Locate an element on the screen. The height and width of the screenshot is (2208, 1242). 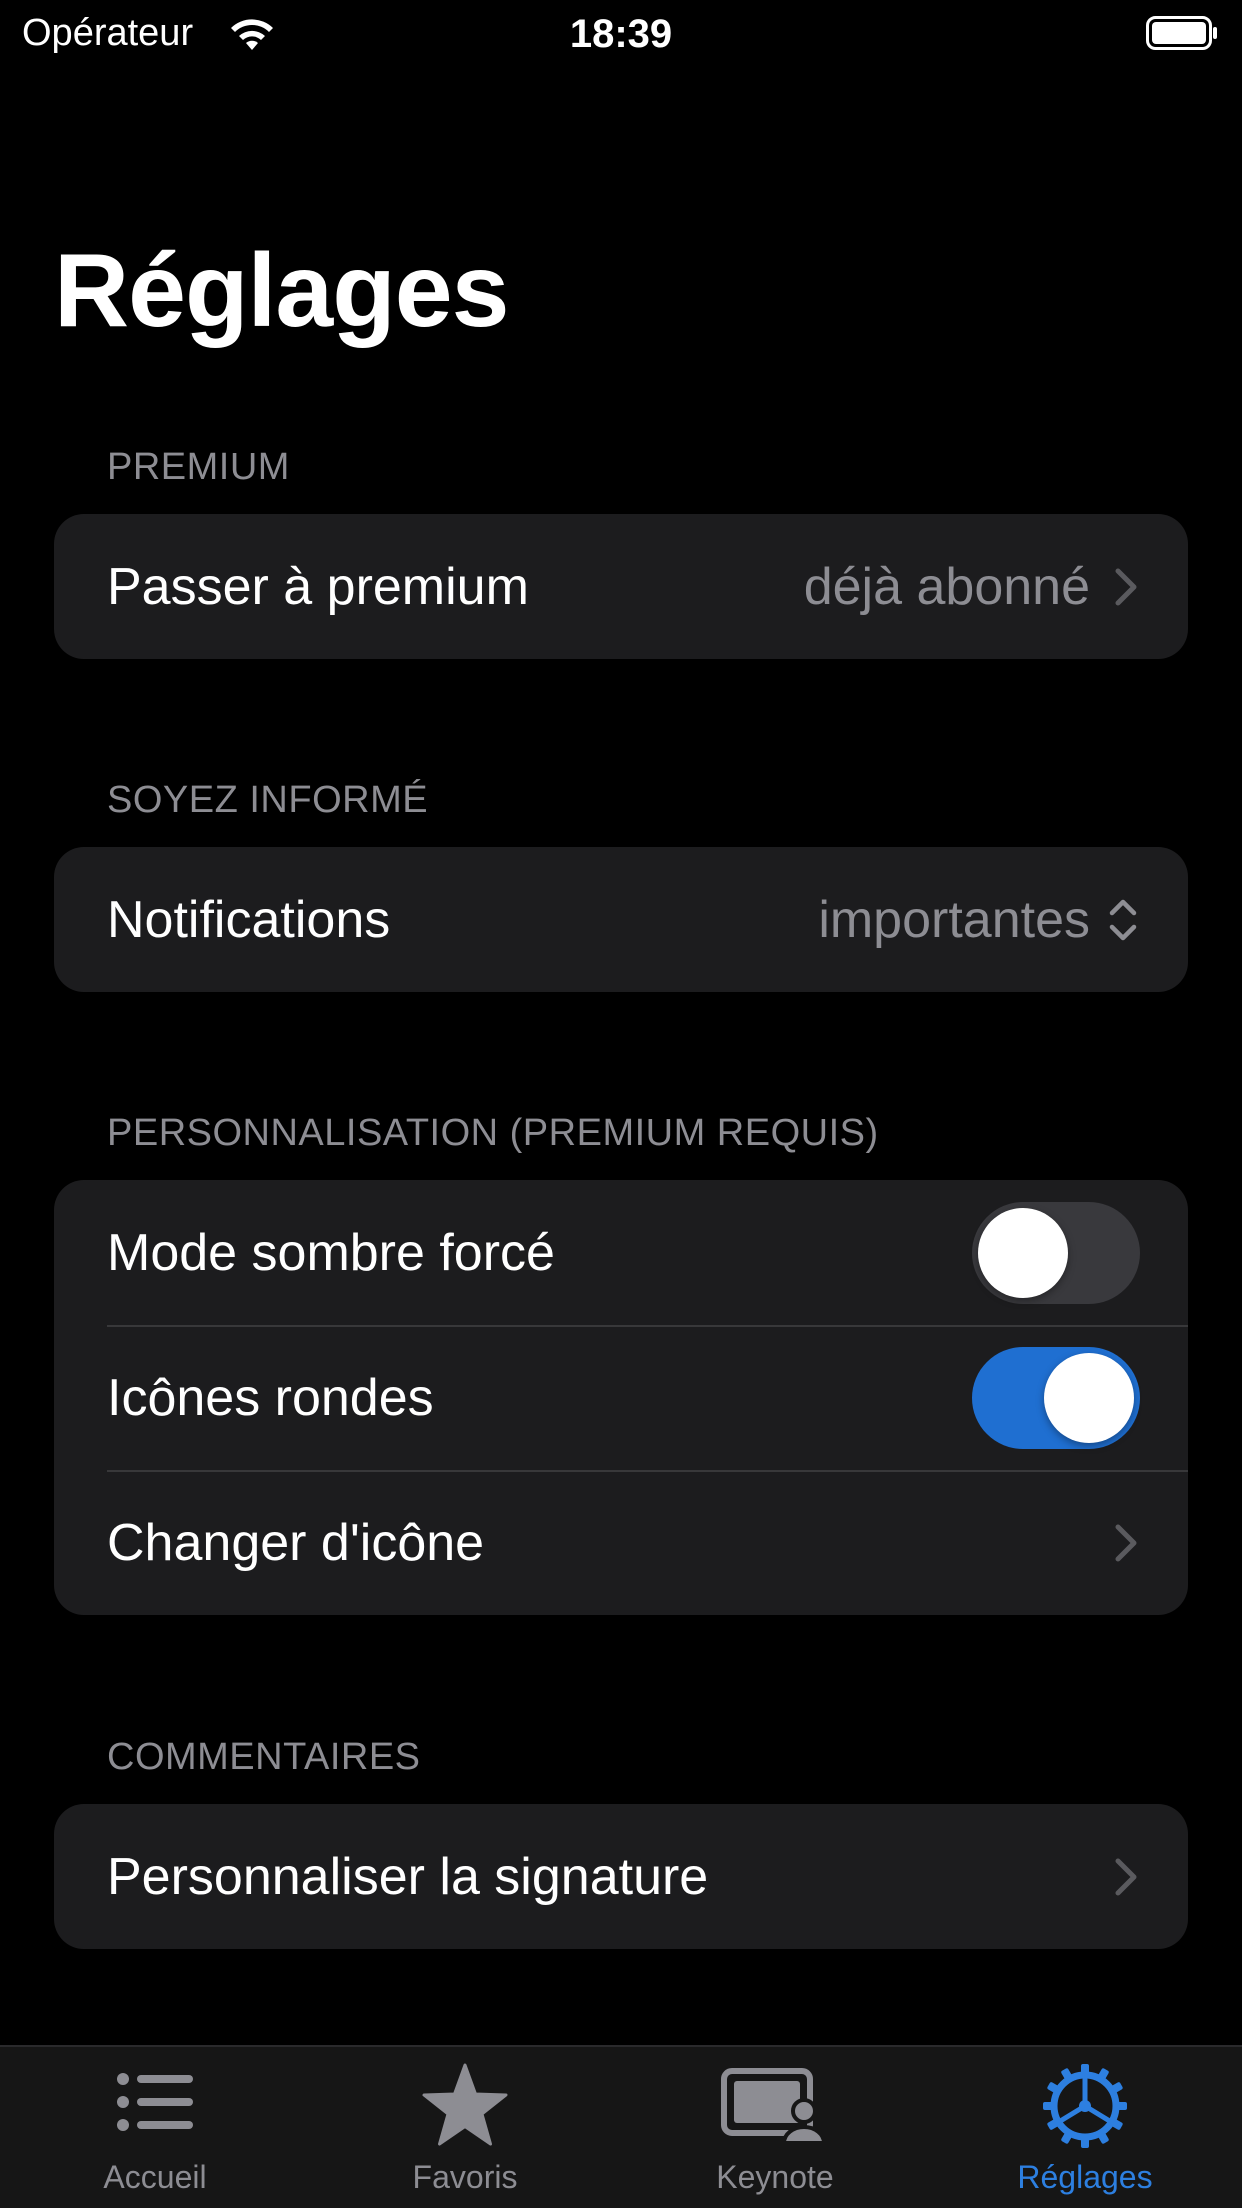
battery-icon is located at coordinates (1181, 33).